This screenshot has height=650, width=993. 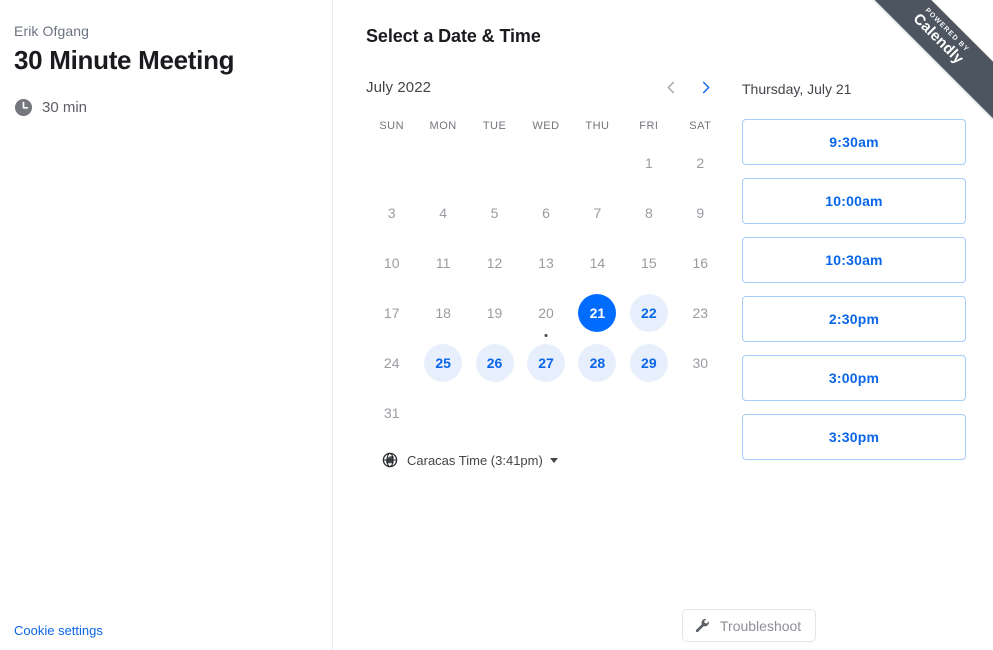 I want to click on calendar-day-21: 21, so click(x=597, y=313).